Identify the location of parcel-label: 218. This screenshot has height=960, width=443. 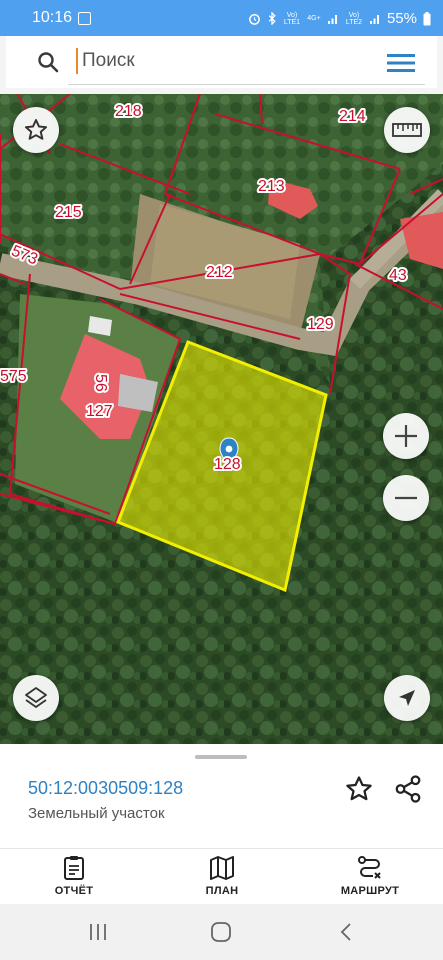
(128, 111).